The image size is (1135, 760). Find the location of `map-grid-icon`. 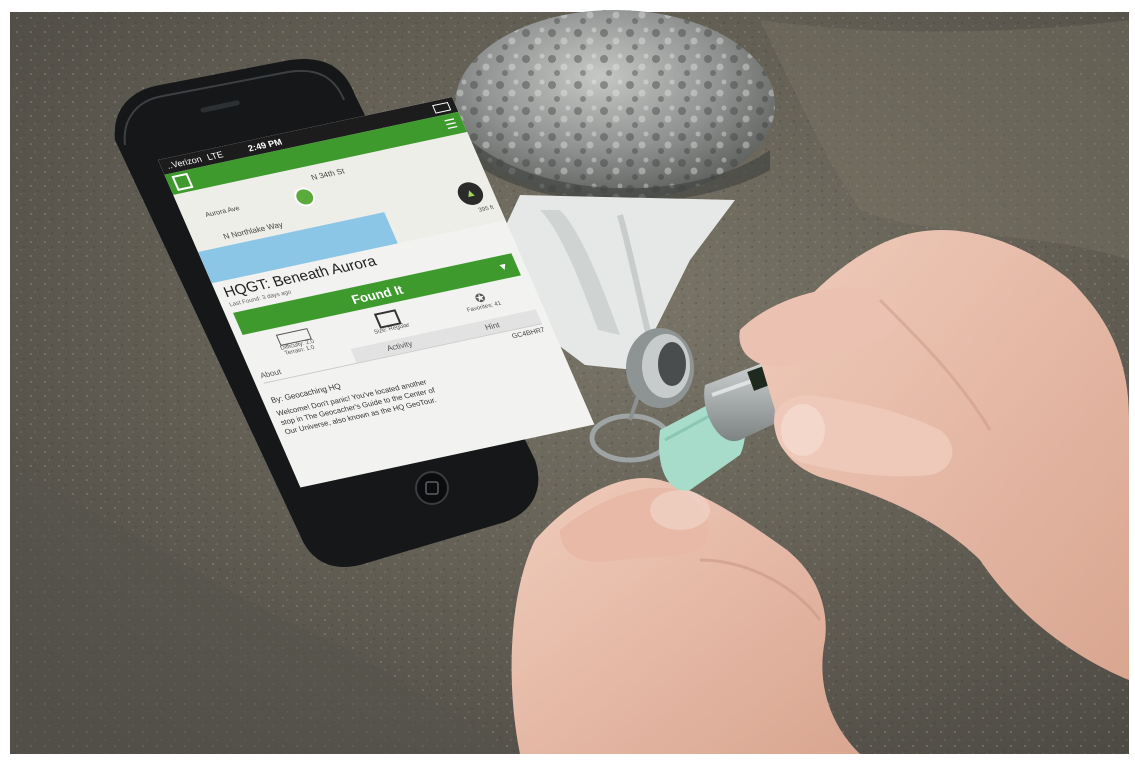

map-grid-icon is located at coordinates (182, 181).